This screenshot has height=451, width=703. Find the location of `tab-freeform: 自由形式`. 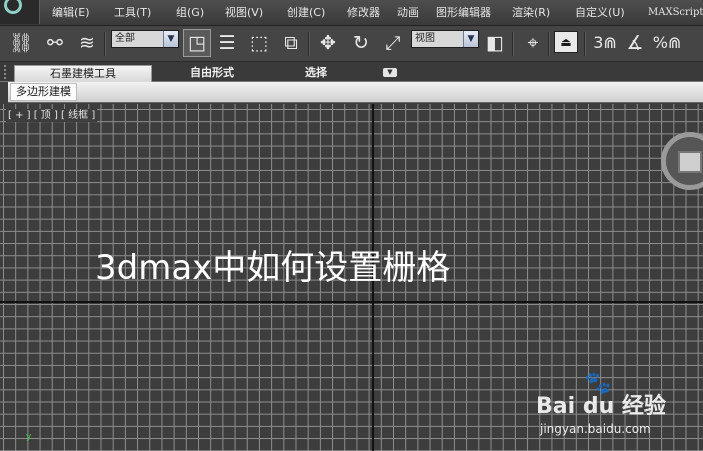

tab-freeform: 自由形式 is located at coordinates (212, 73).